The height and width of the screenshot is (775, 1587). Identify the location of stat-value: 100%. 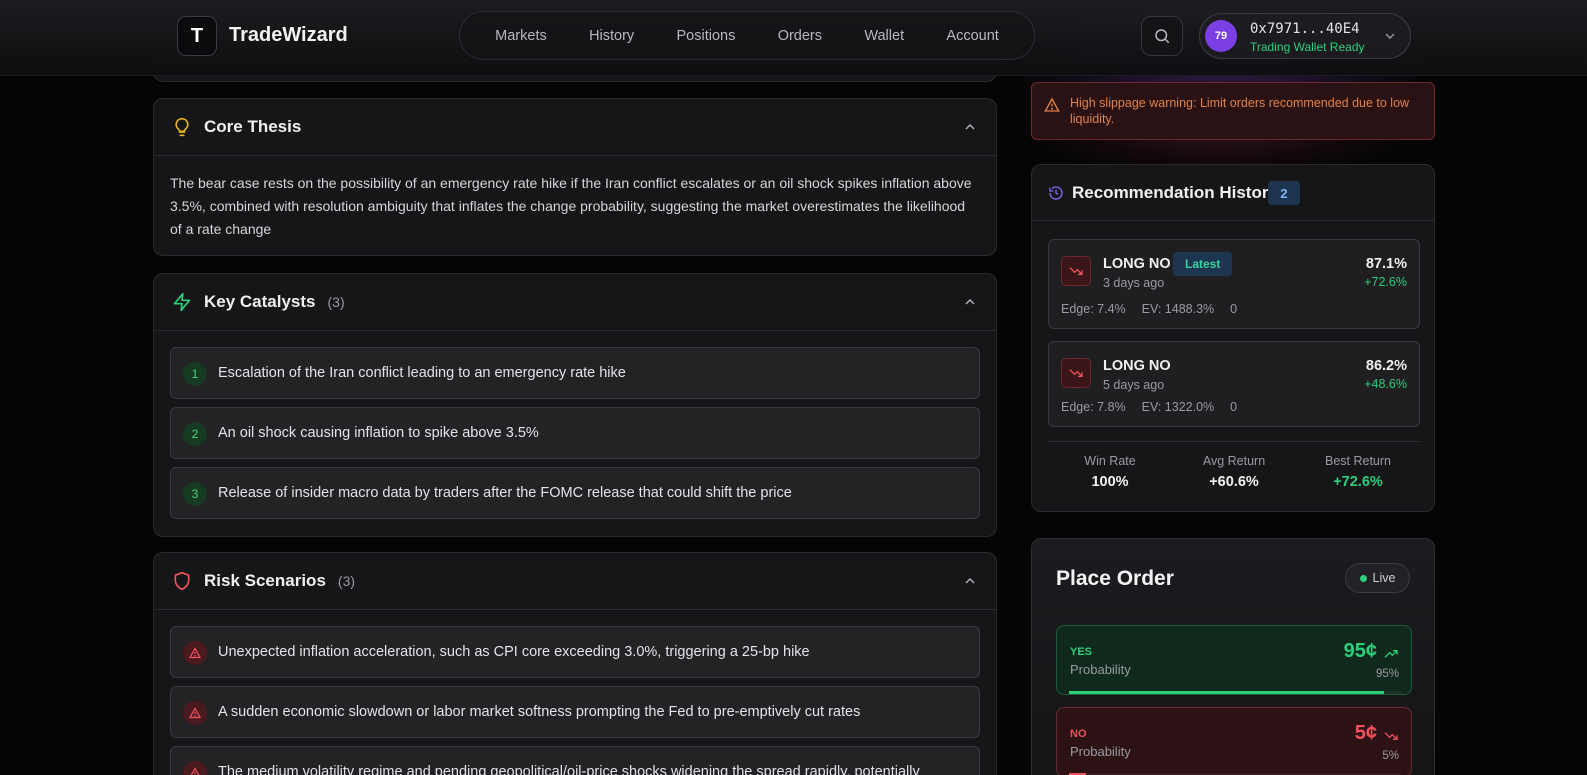
(1110, 482).